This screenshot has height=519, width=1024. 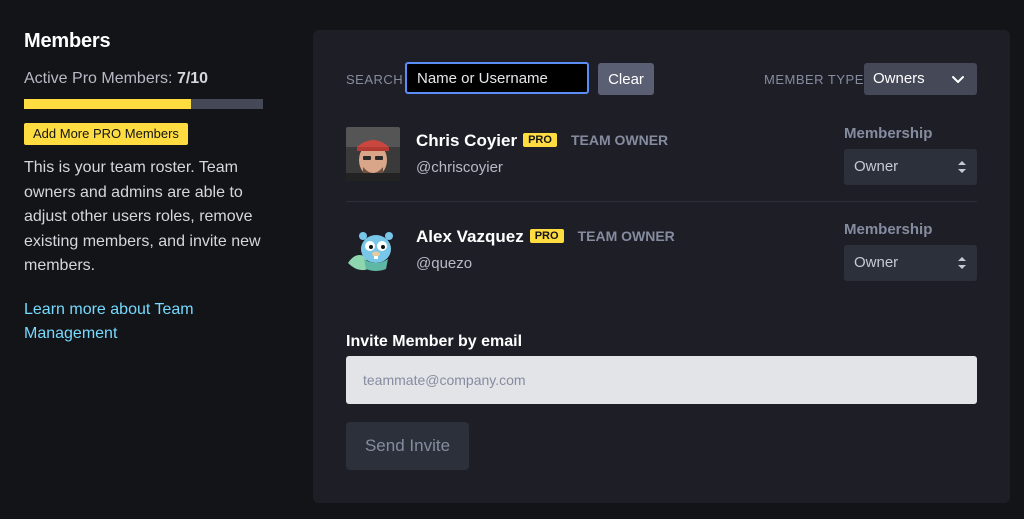 What do you see at coordinates (661, 380) in the screenshot?
I see `invite-email-input` at bounding box center [661, 380].